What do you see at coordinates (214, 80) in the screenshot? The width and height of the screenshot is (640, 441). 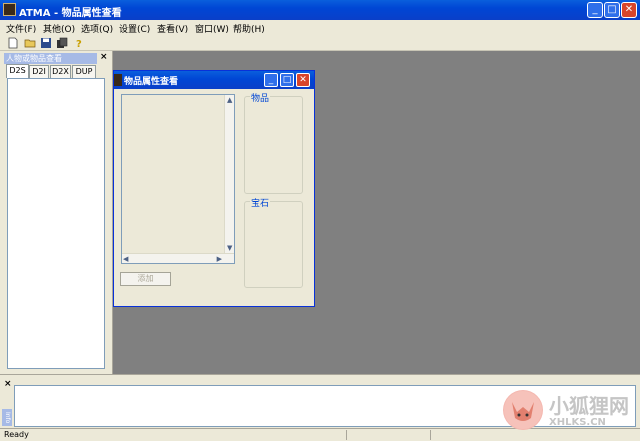 I see `child-title-bar: 物品属性查看 _ □ ✕` at bounding box center [214, 80].